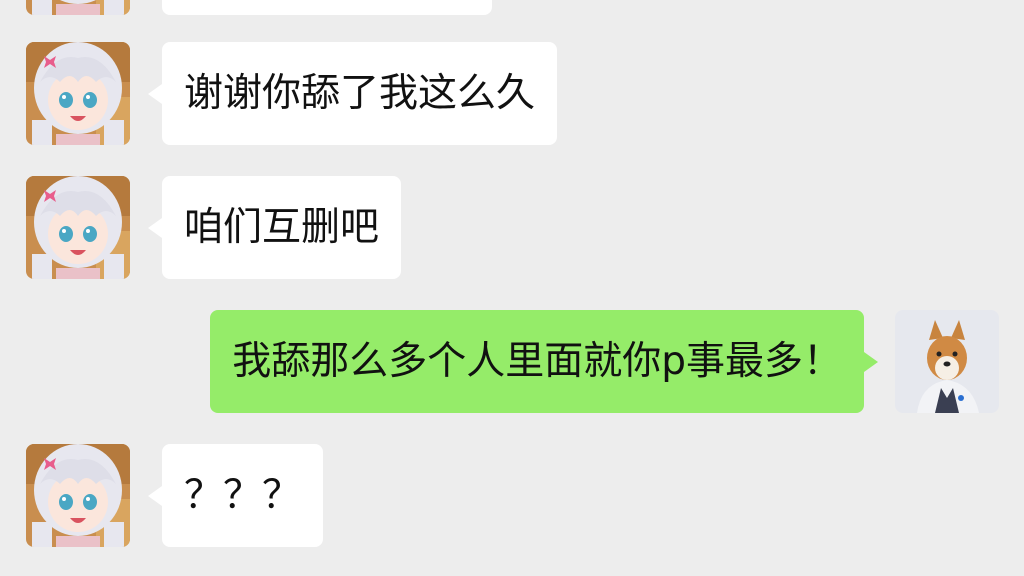  What do you see at coordinates (327, 7) in the screenshot?
I see `message-bubble` at bounding box center [327, 7].